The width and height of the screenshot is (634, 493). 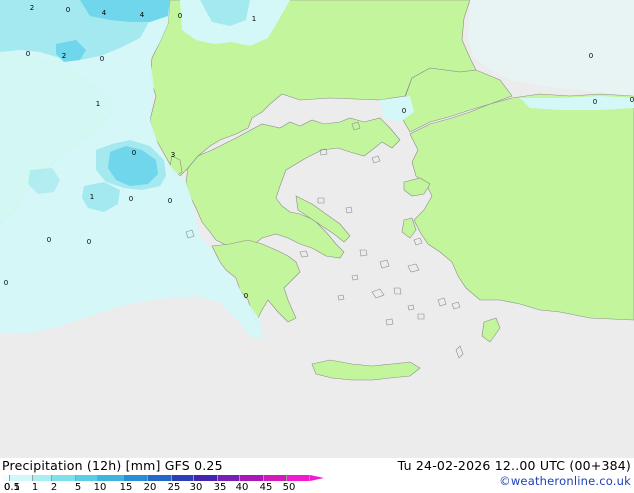 I want to click on legend-tick-label: 25, so click(x=174, y=487).